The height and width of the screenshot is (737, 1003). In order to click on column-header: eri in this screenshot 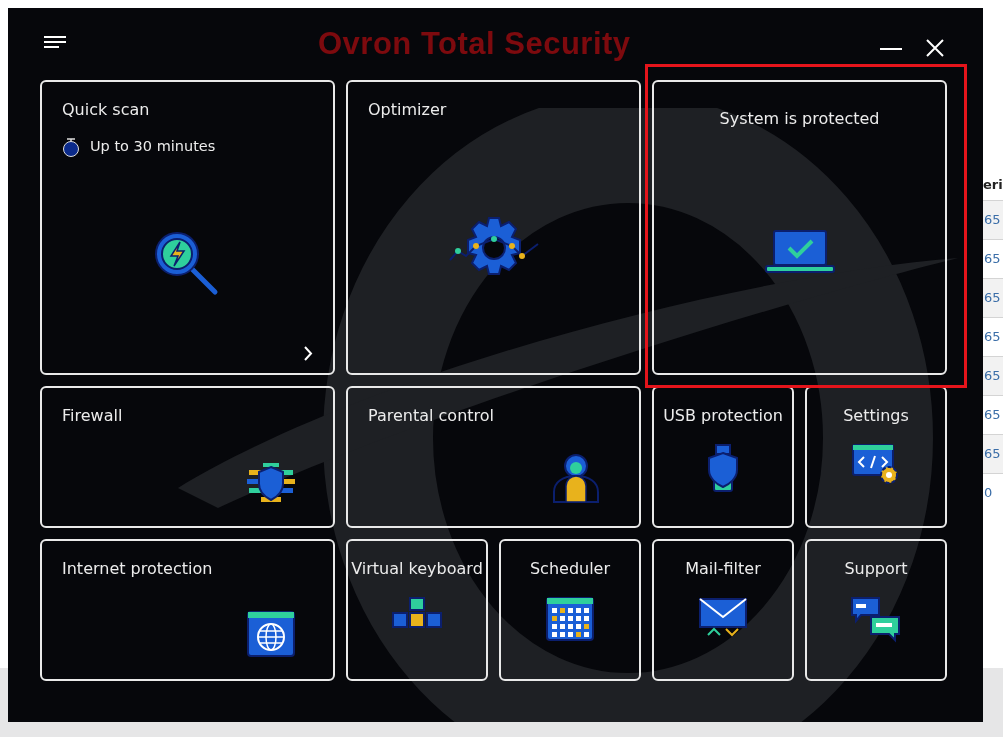, I will do `click(993, 185)`.